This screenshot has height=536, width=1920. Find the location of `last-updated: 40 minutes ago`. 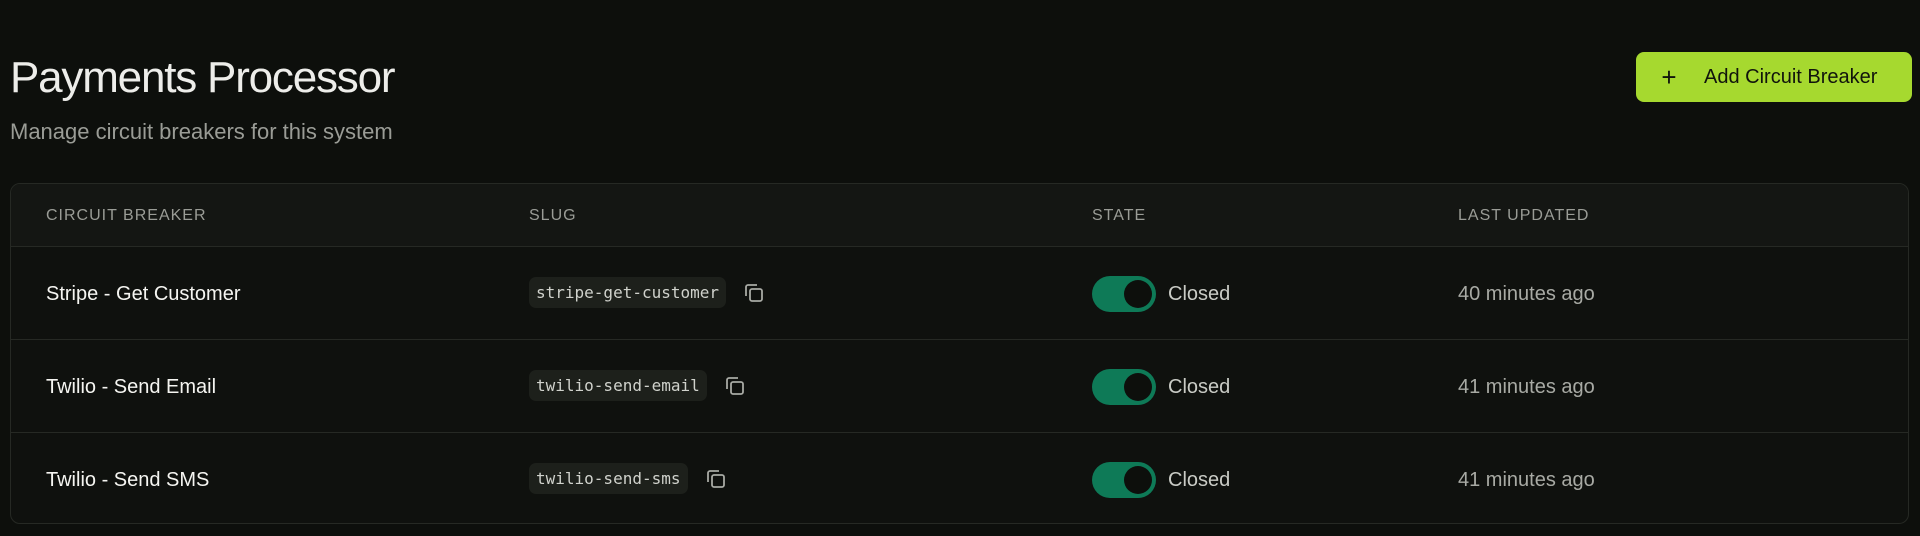

last-updated: 40 minutes ago is located at coordinates (1526, 294).